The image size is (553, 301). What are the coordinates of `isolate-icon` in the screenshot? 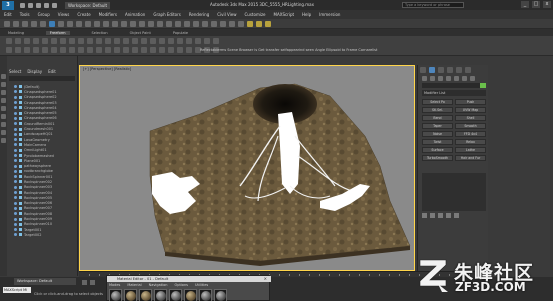 It's located at (92, 282).